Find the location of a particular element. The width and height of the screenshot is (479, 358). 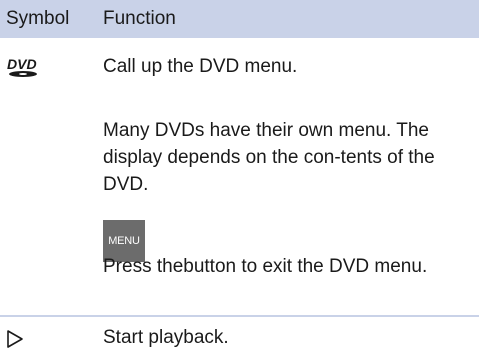

svg-text: DVD is located at coordinates (22, 64).